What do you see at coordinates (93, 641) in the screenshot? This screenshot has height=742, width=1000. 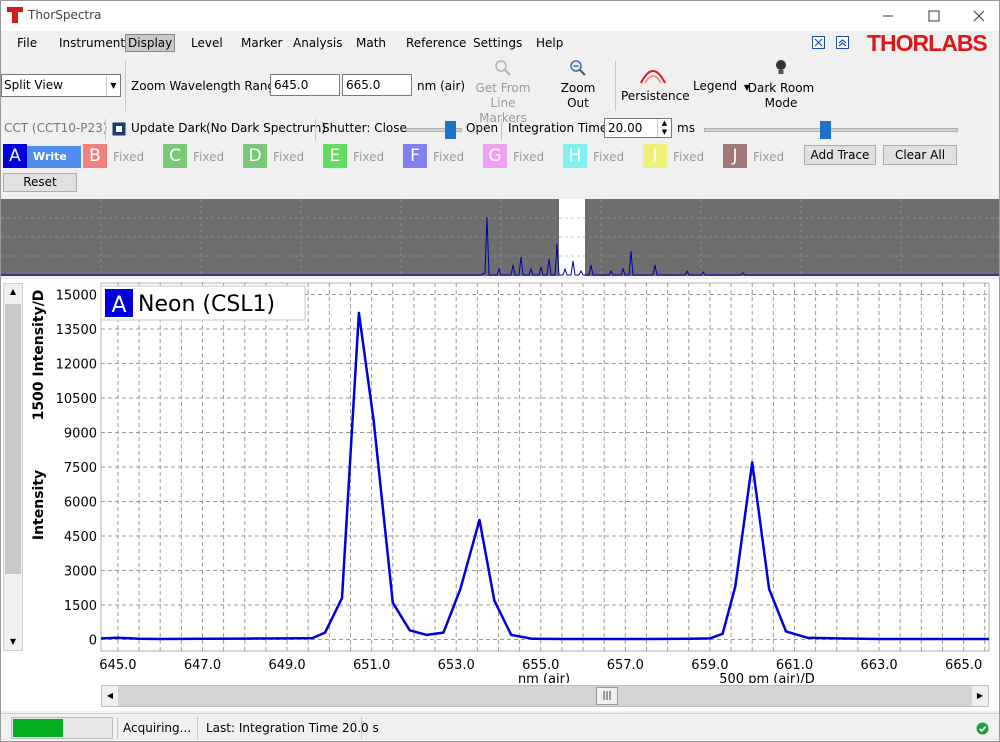 I see `y-tick-label: 0` at bounding box center [93, 641].